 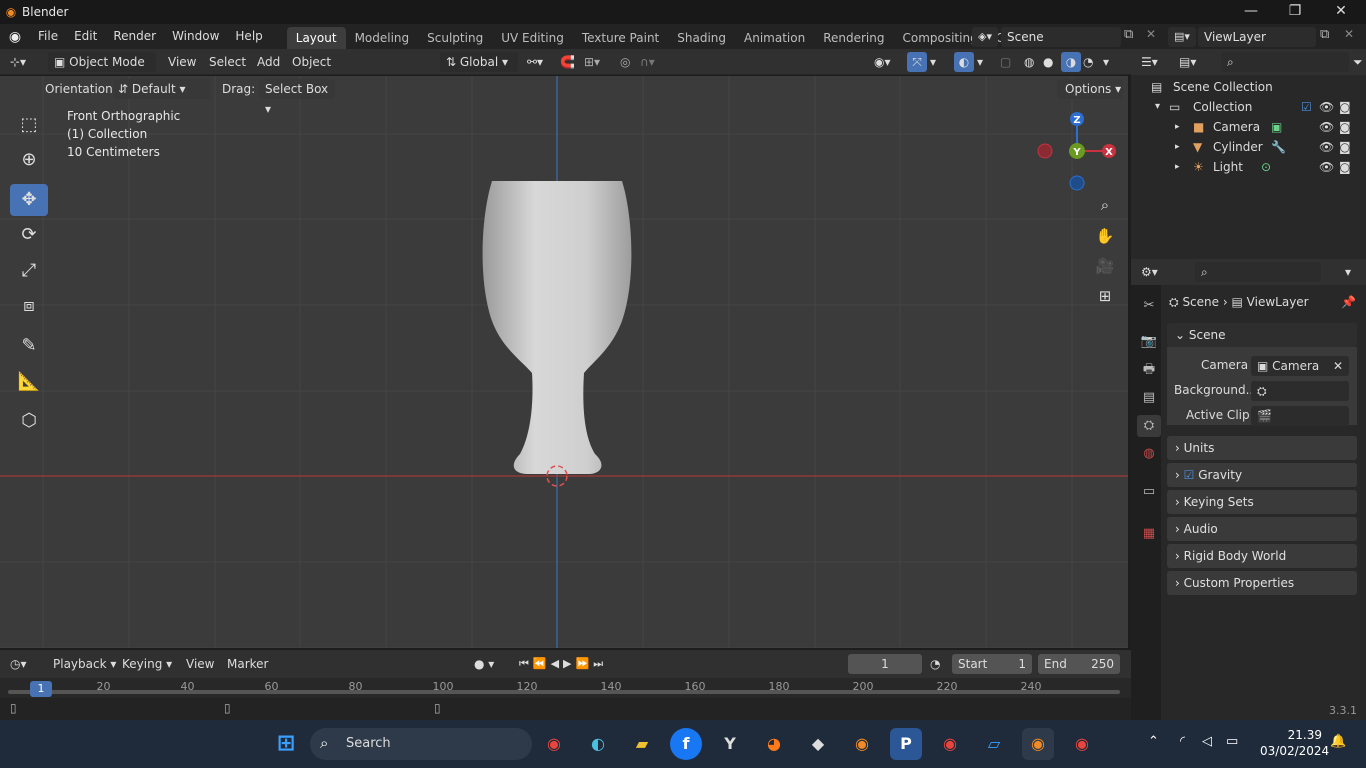 What do you see at coordinates (1262, 529) in the screenshot?
I see `audio-panel: › Audio` at bounding box center [1262, 529].